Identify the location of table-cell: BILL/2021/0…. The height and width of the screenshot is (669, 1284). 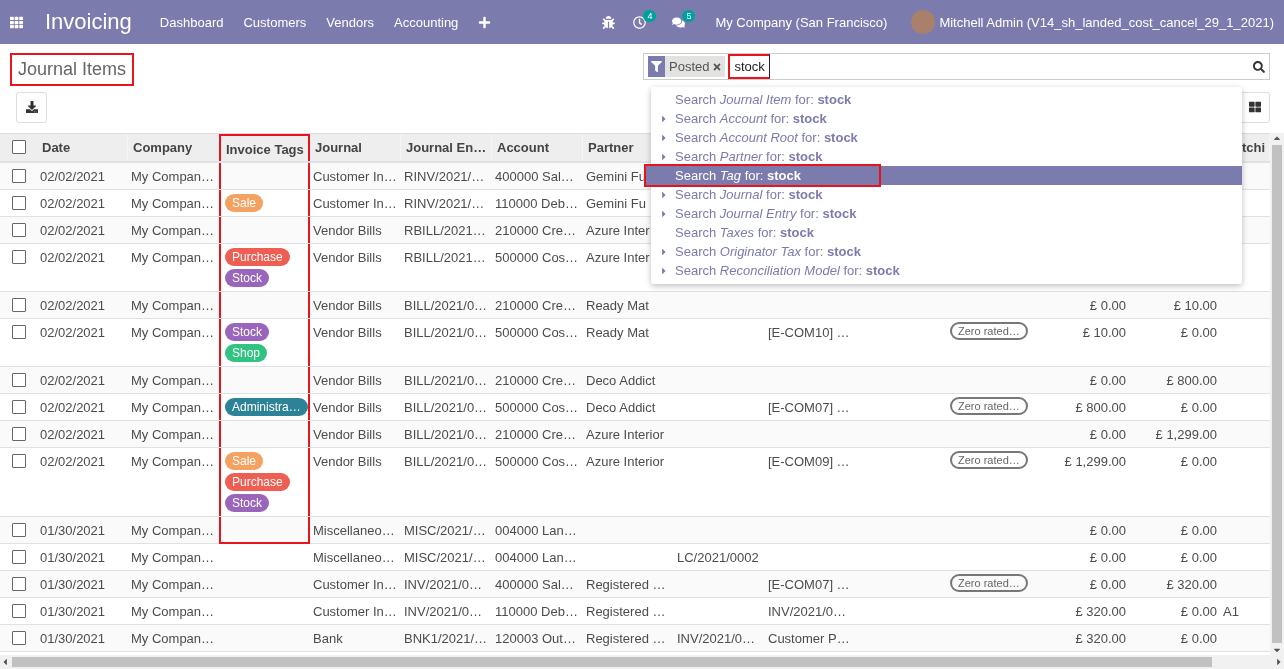
(446, 380).